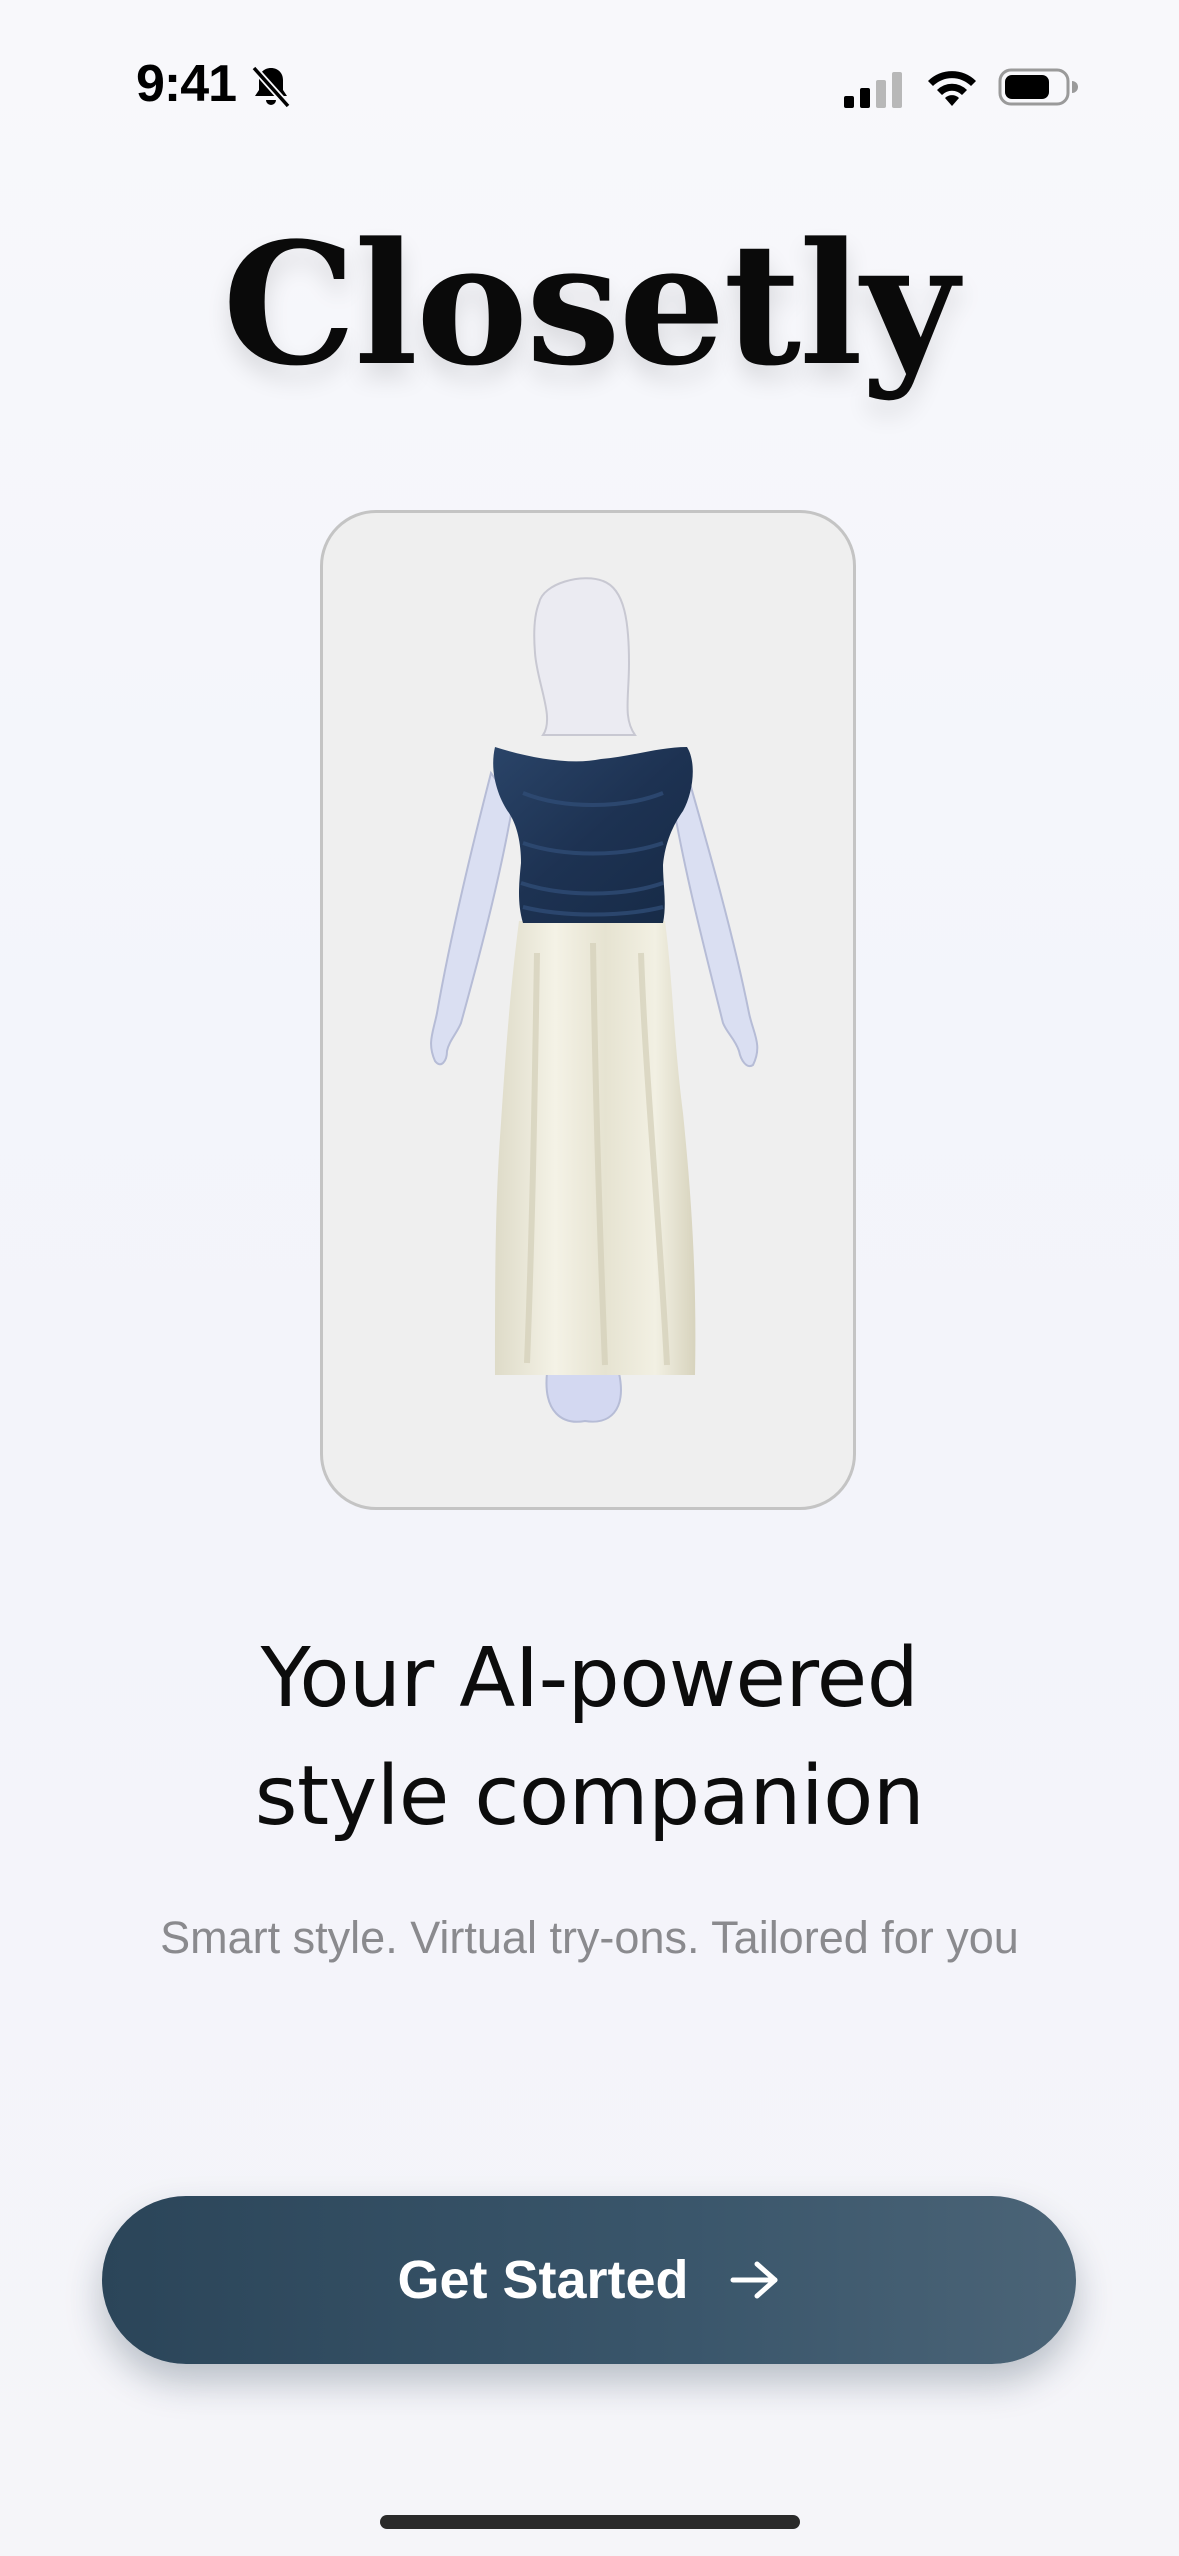 Image resolution: width=1179 pixels, height=2556 pixels. I want to click on headline-line-2: style companion, so click(589, 1796).